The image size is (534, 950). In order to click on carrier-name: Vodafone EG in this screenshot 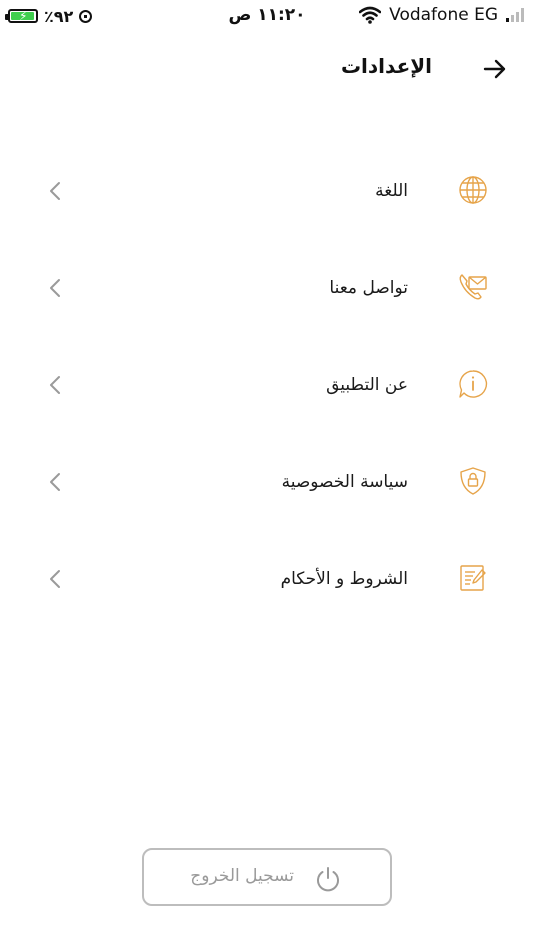, I will do `click(443, 15)`.